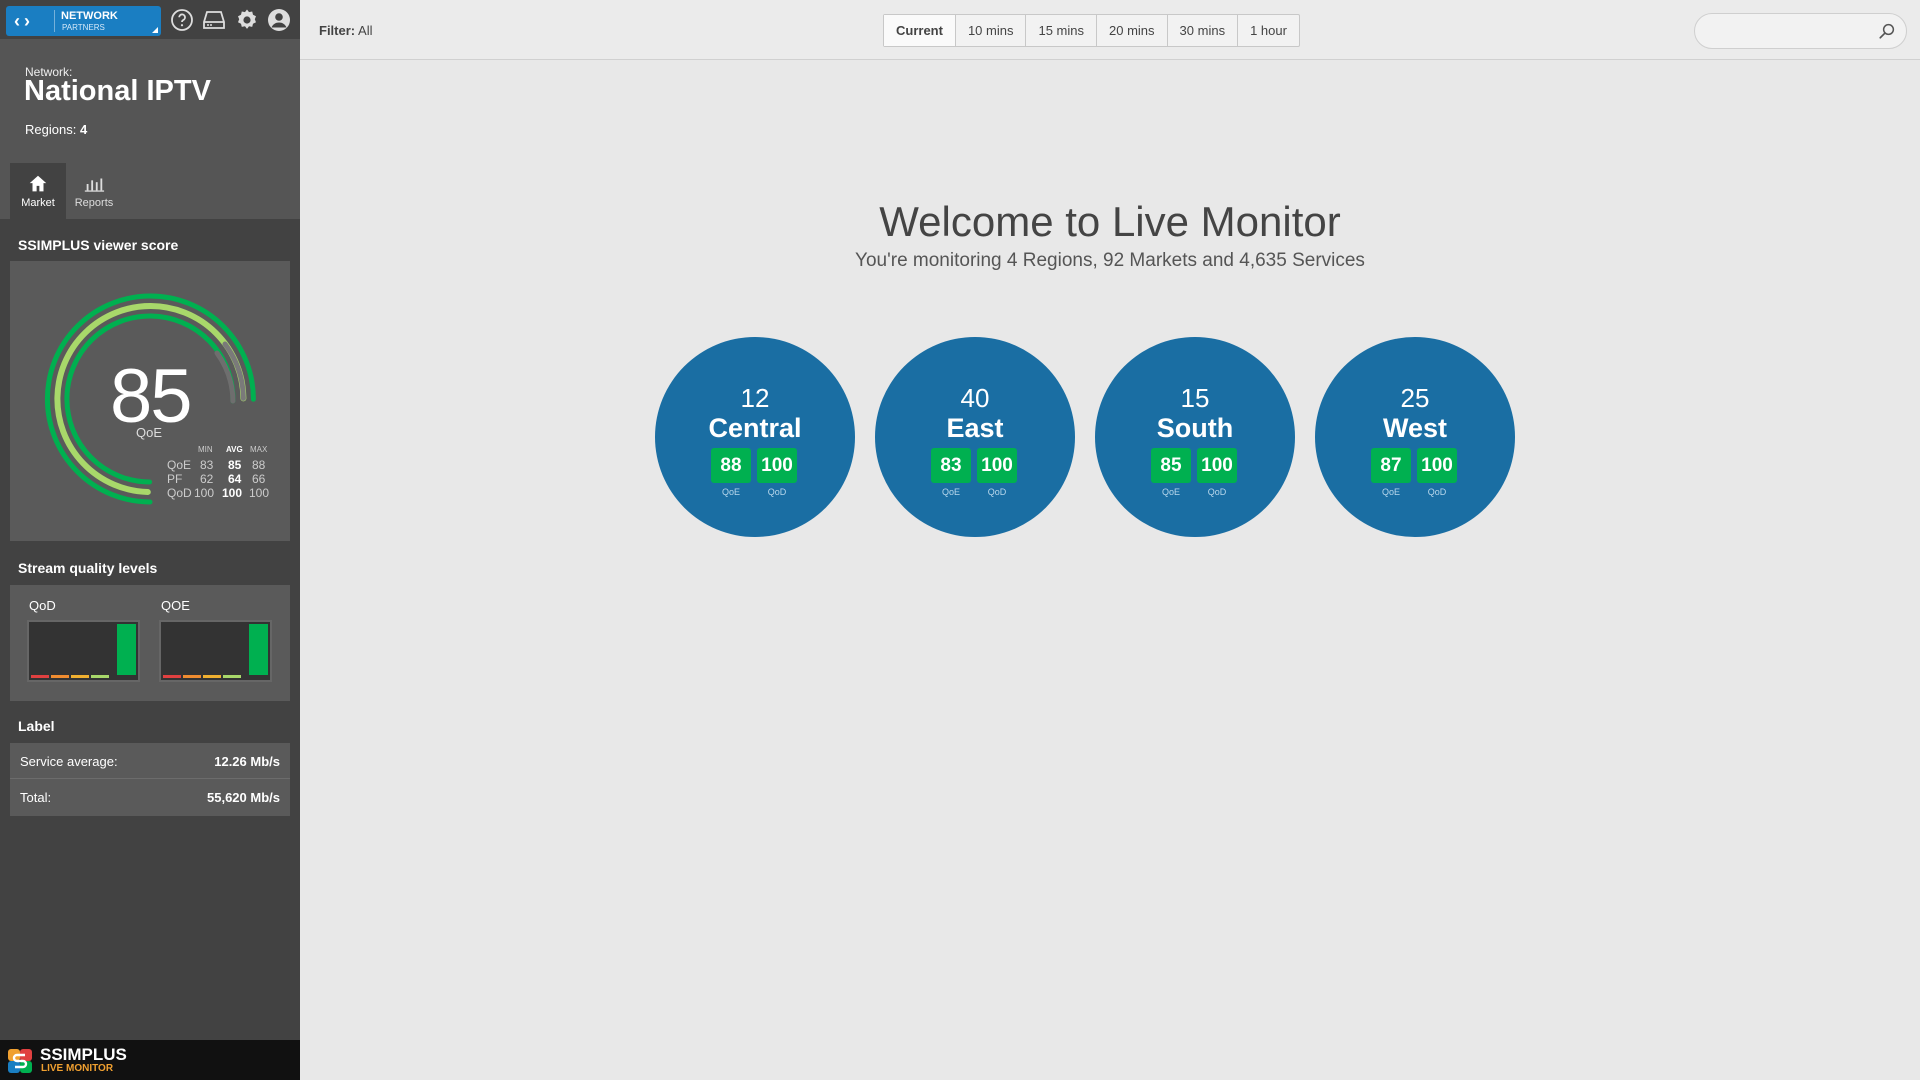 The image size is (1920, 1080). What do you see at coordinates (77, 1068) in the screenshot?
I see `brand-subtitle: LIVE MONITOR` at bounding box center [77, 1068].